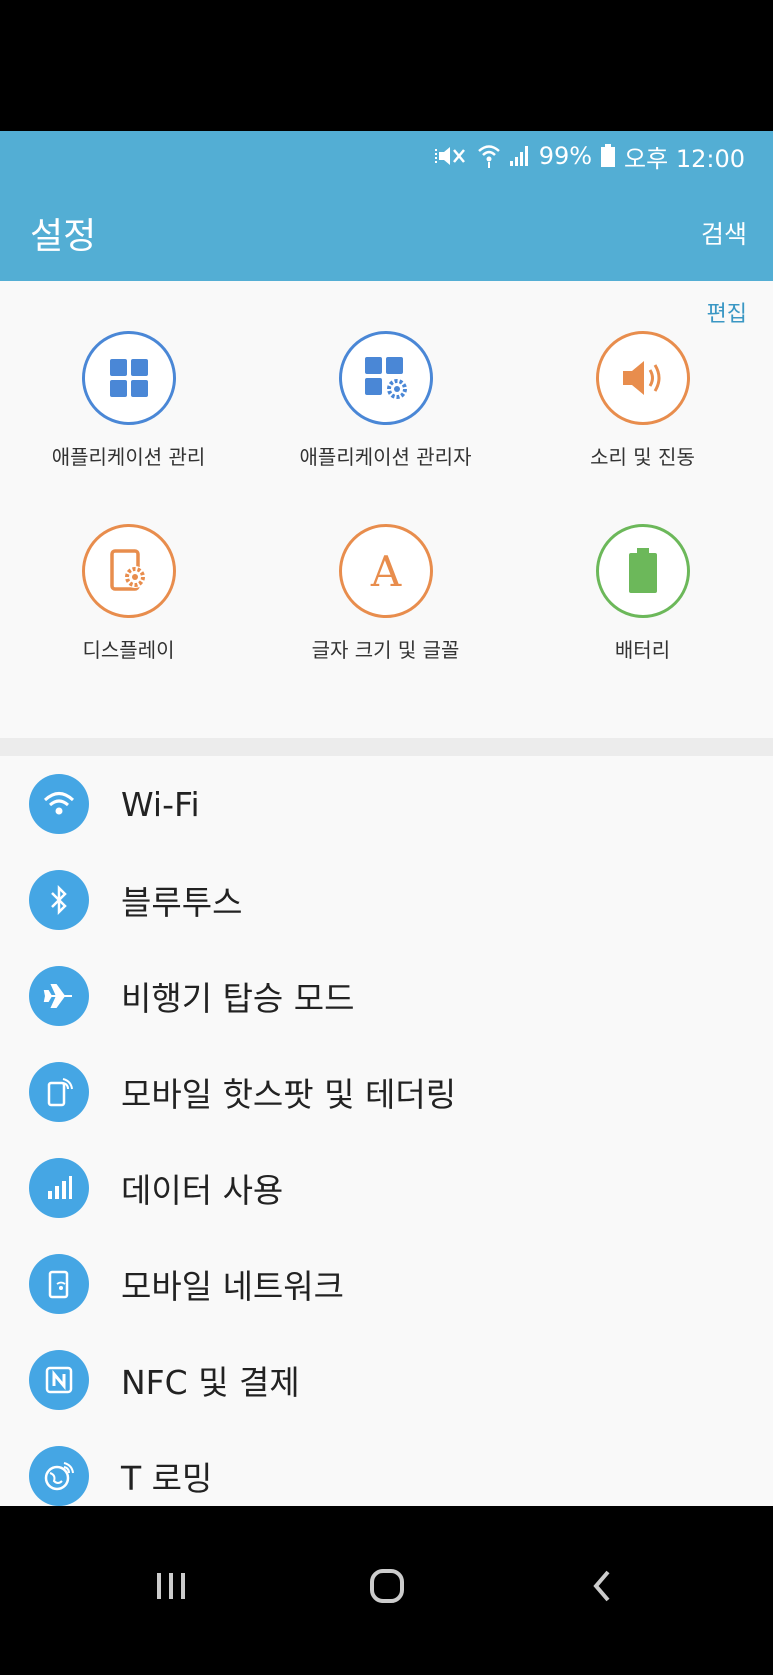  I want to click on home-button, so click(387, 1586).